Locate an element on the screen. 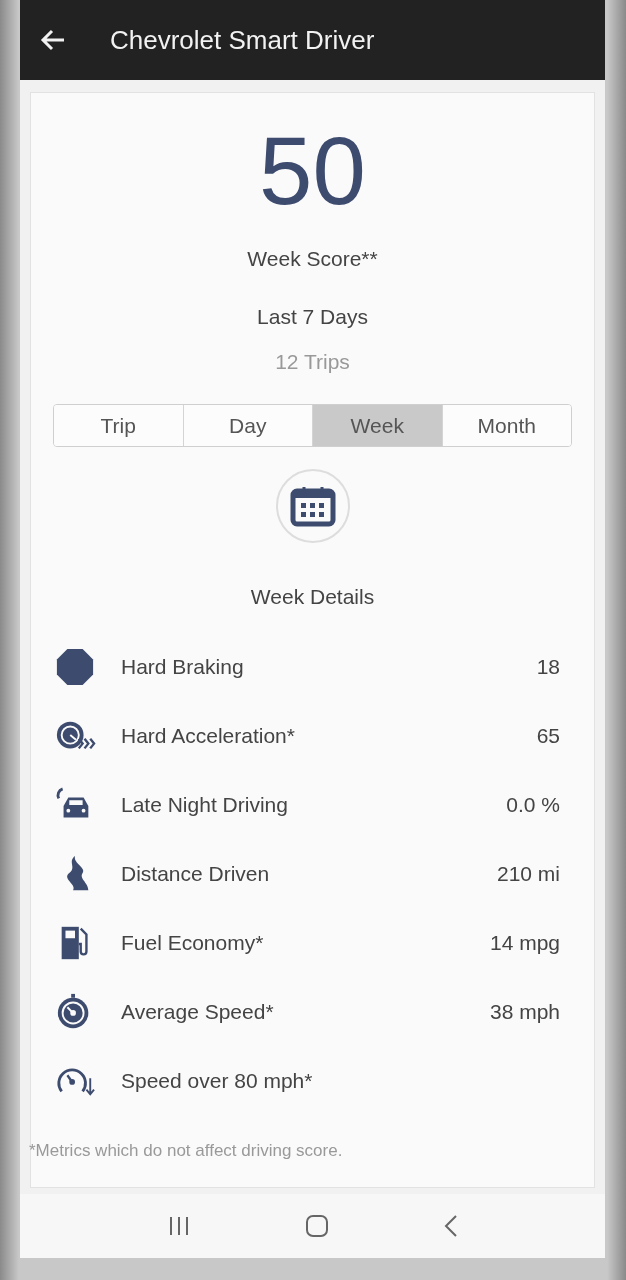 This screenshot has width=626, height=1280. metric-label: Fuel Economy* is located at coordinates (192, 943).